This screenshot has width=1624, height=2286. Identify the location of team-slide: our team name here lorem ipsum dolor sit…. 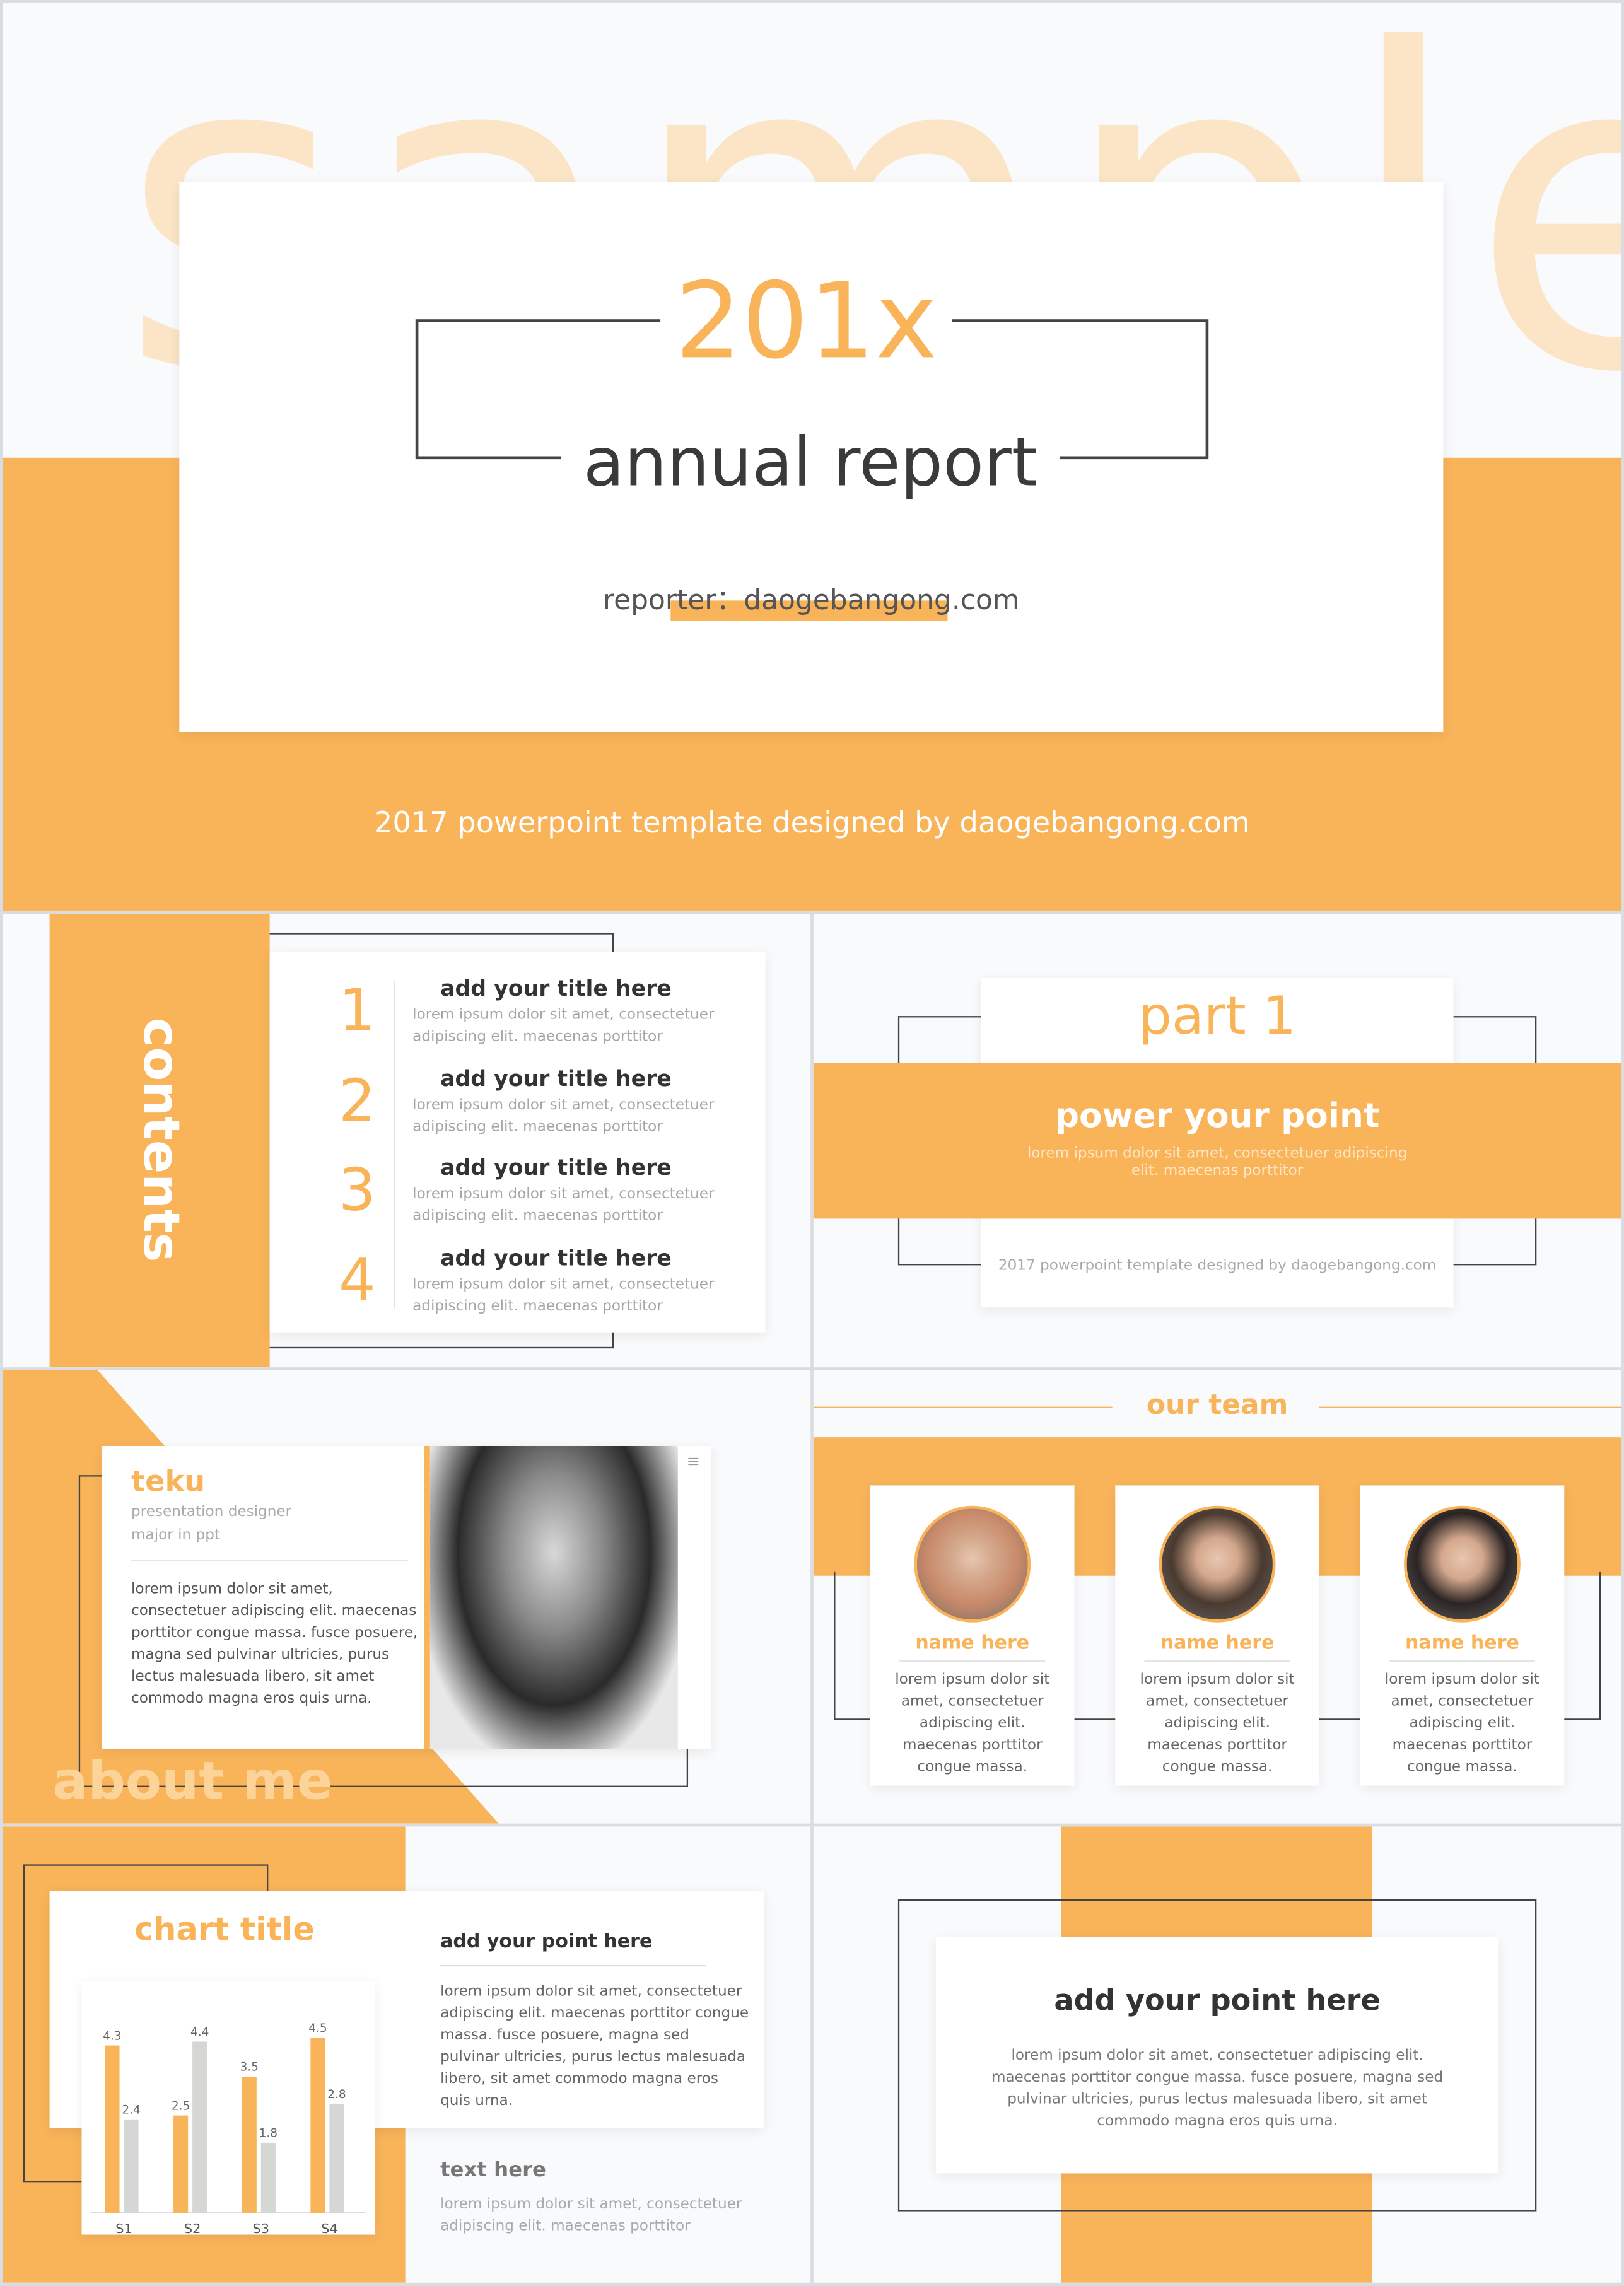
(1217, 1597).